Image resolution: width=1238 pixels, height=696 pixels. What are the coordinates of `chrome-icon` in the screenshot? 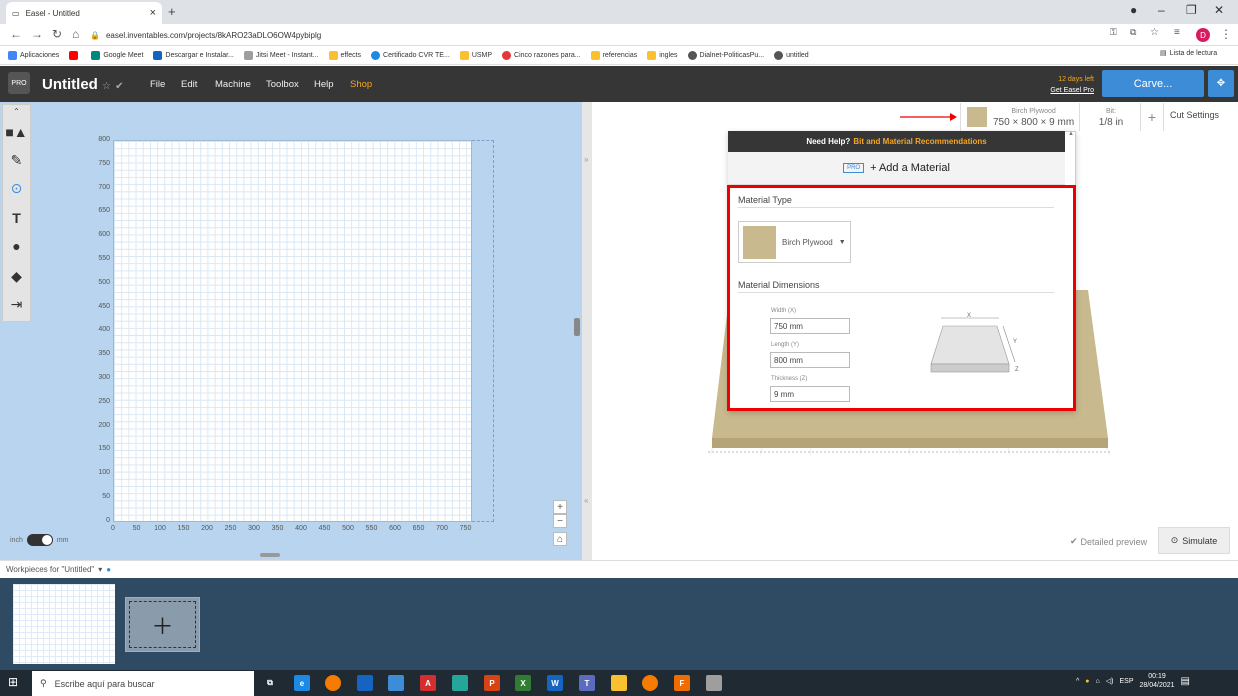 It's located at (333, 683).